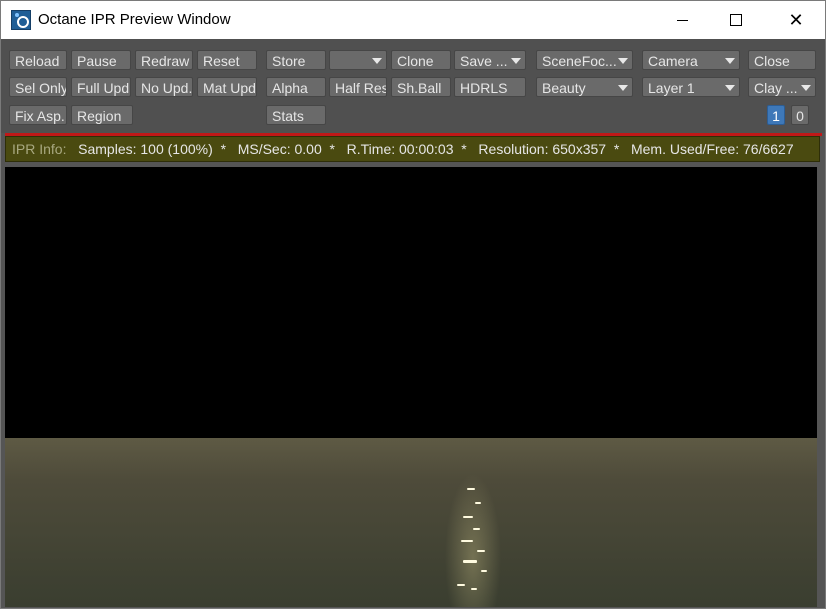 Image resolution: width=826 pixels, height=609 pixels. I want to click on layer-dropdown-label: Layer 1, so click(671, 88).